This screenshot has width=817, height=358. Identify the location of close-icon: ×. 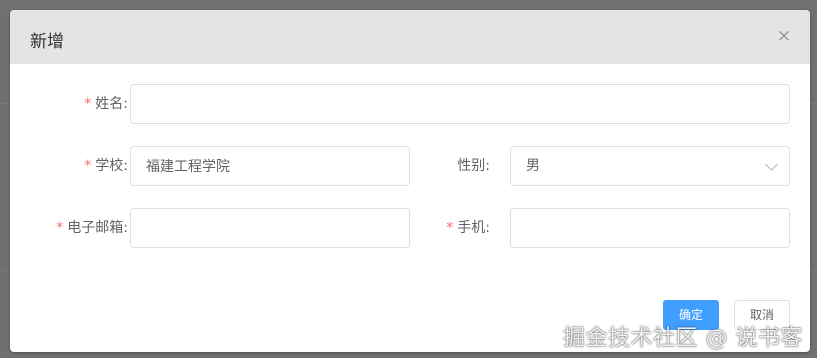
(784, 36).